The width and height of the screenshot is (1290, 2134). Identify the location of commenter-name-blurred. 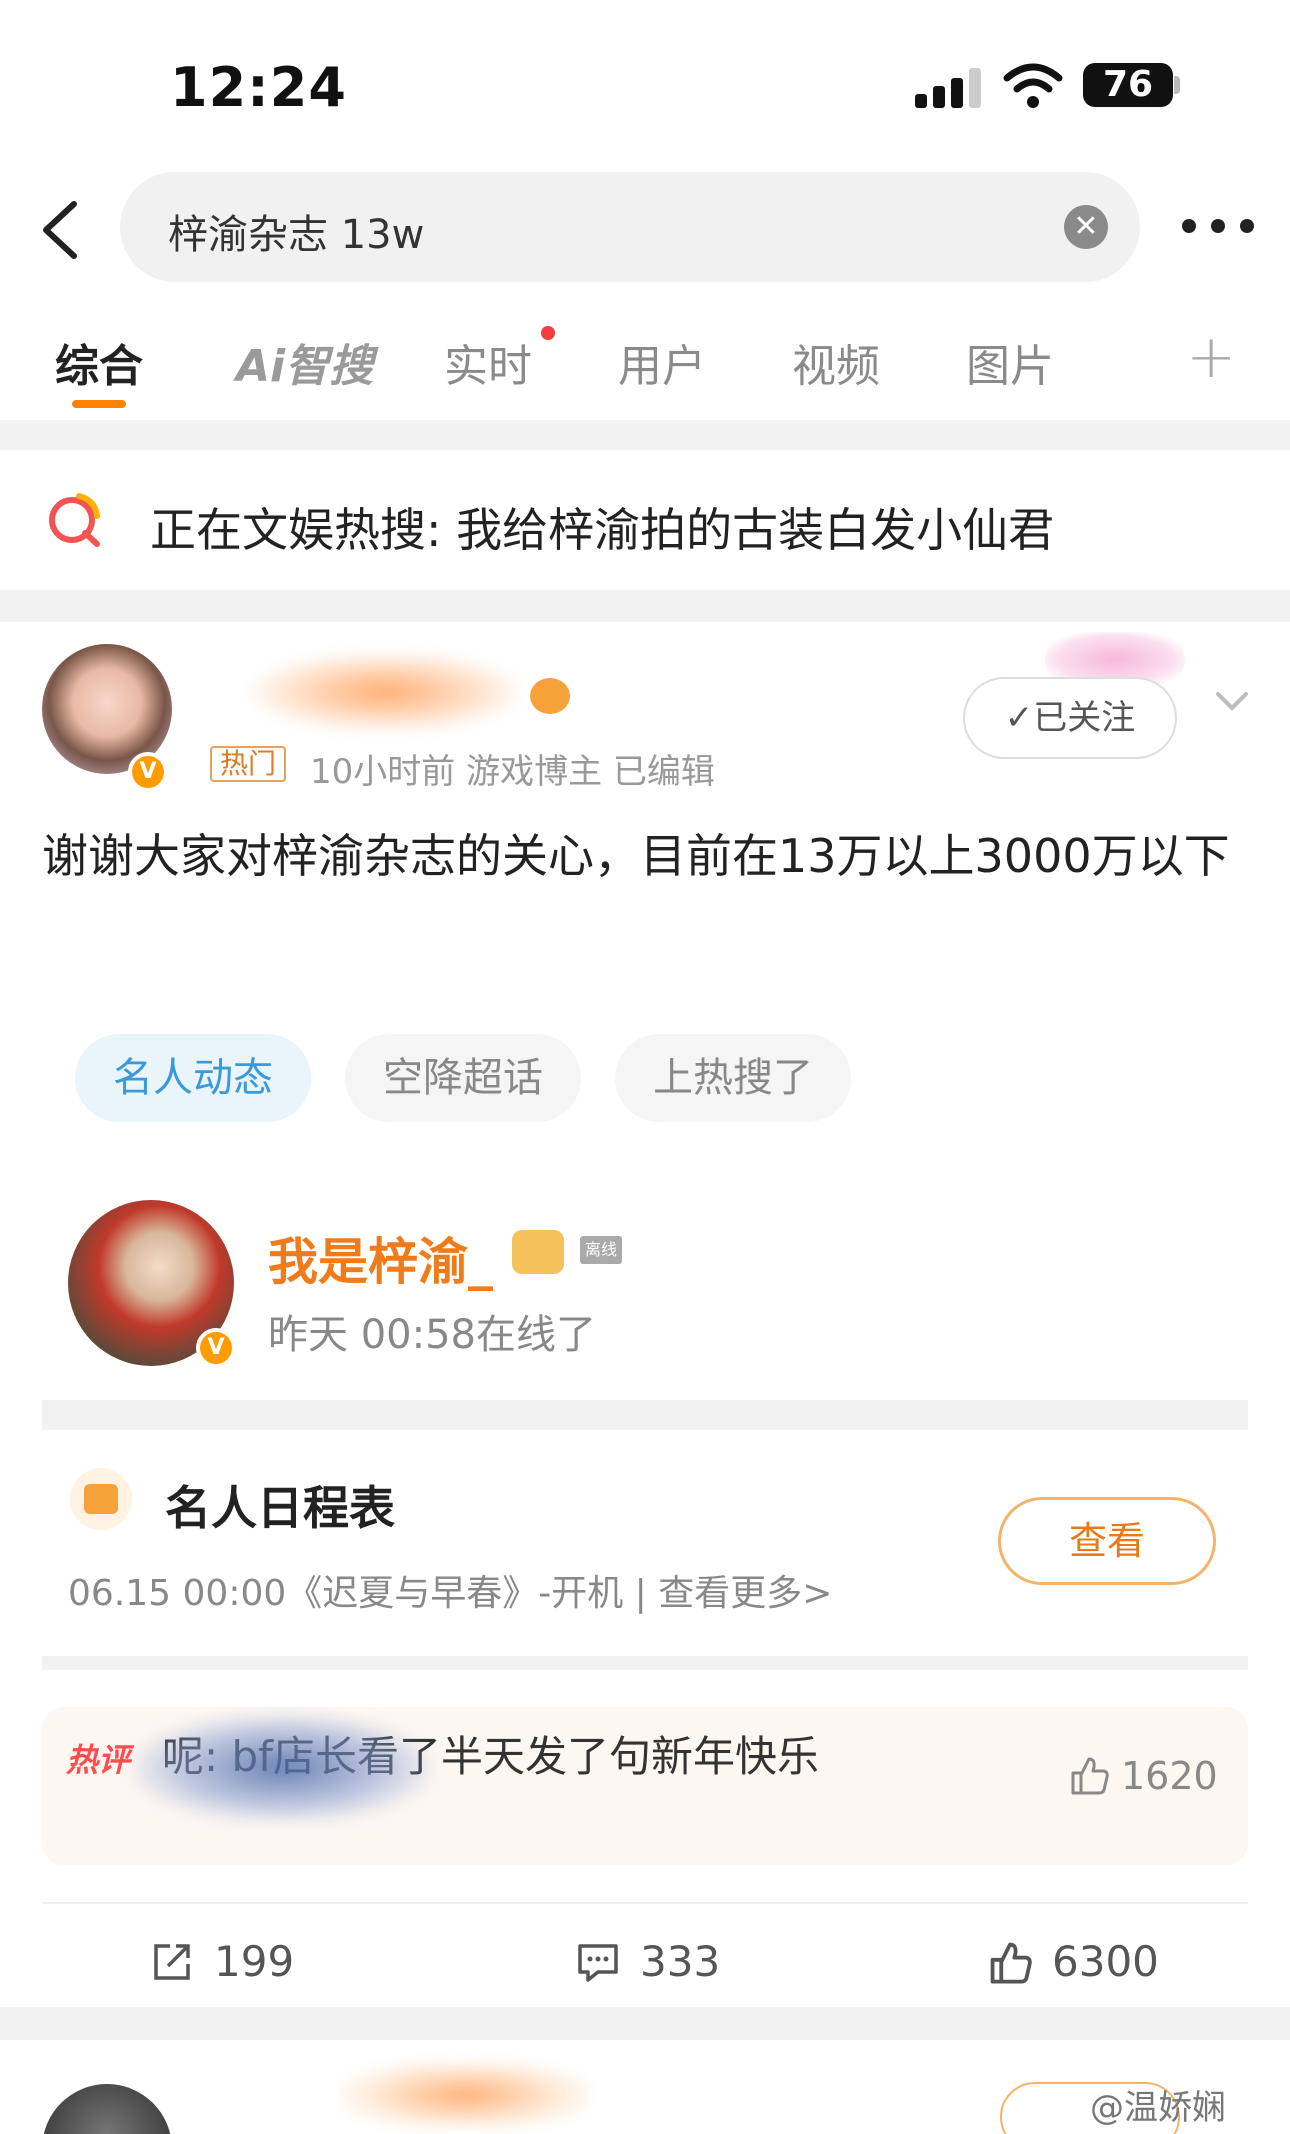
(282, 1768).